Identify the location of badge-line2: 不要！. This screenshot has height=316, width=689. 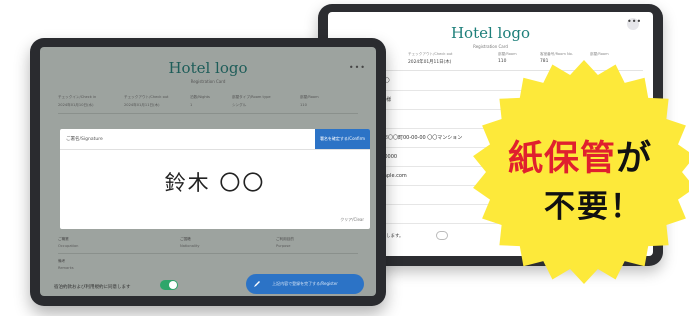
(593, 207).